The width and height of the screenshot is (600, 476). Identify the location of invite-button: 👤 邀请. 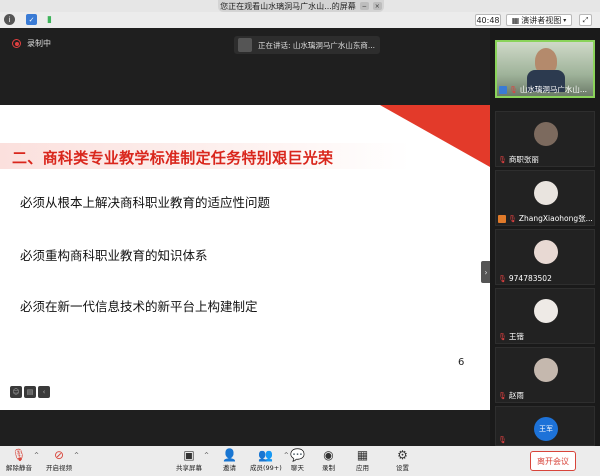
(229, 460).